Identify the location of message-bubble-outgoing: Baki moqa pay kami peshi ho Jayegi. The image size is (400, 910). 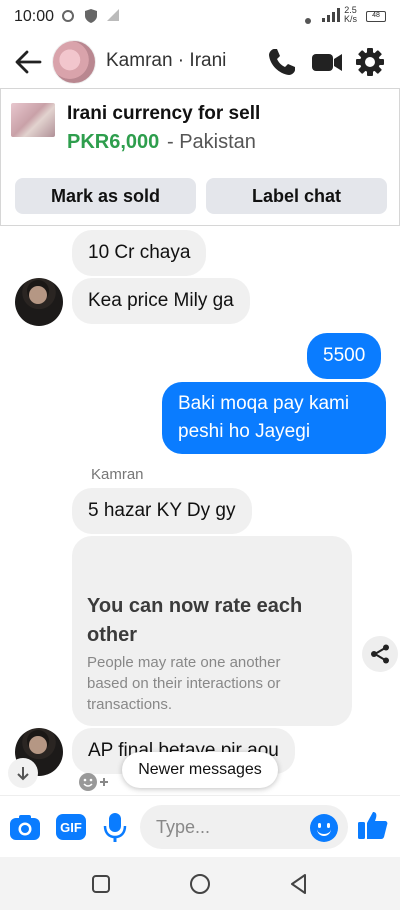
(274, 418).